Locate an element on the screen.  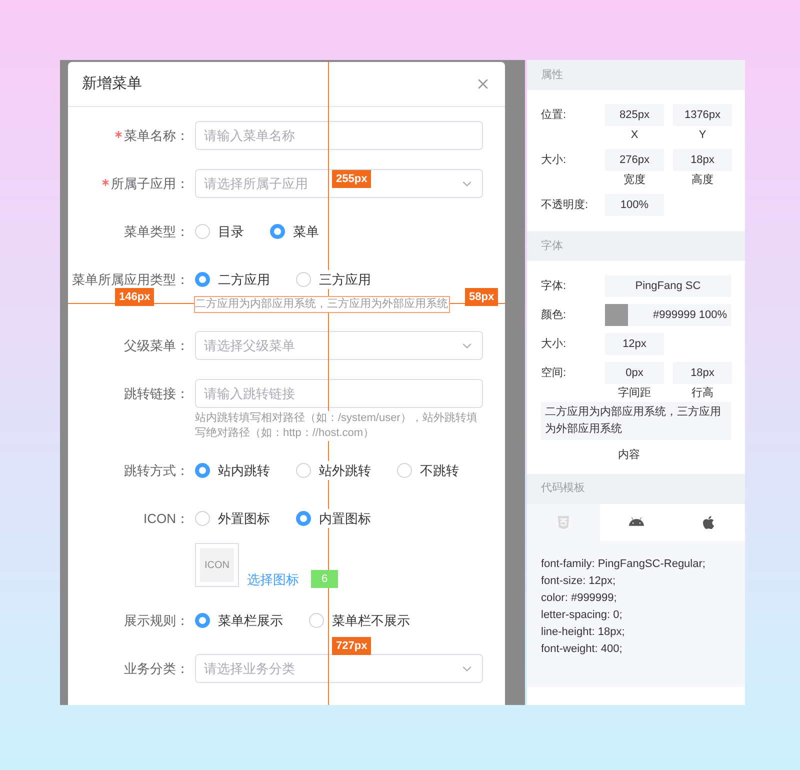
css-icon is located at coordinates (563, 522).